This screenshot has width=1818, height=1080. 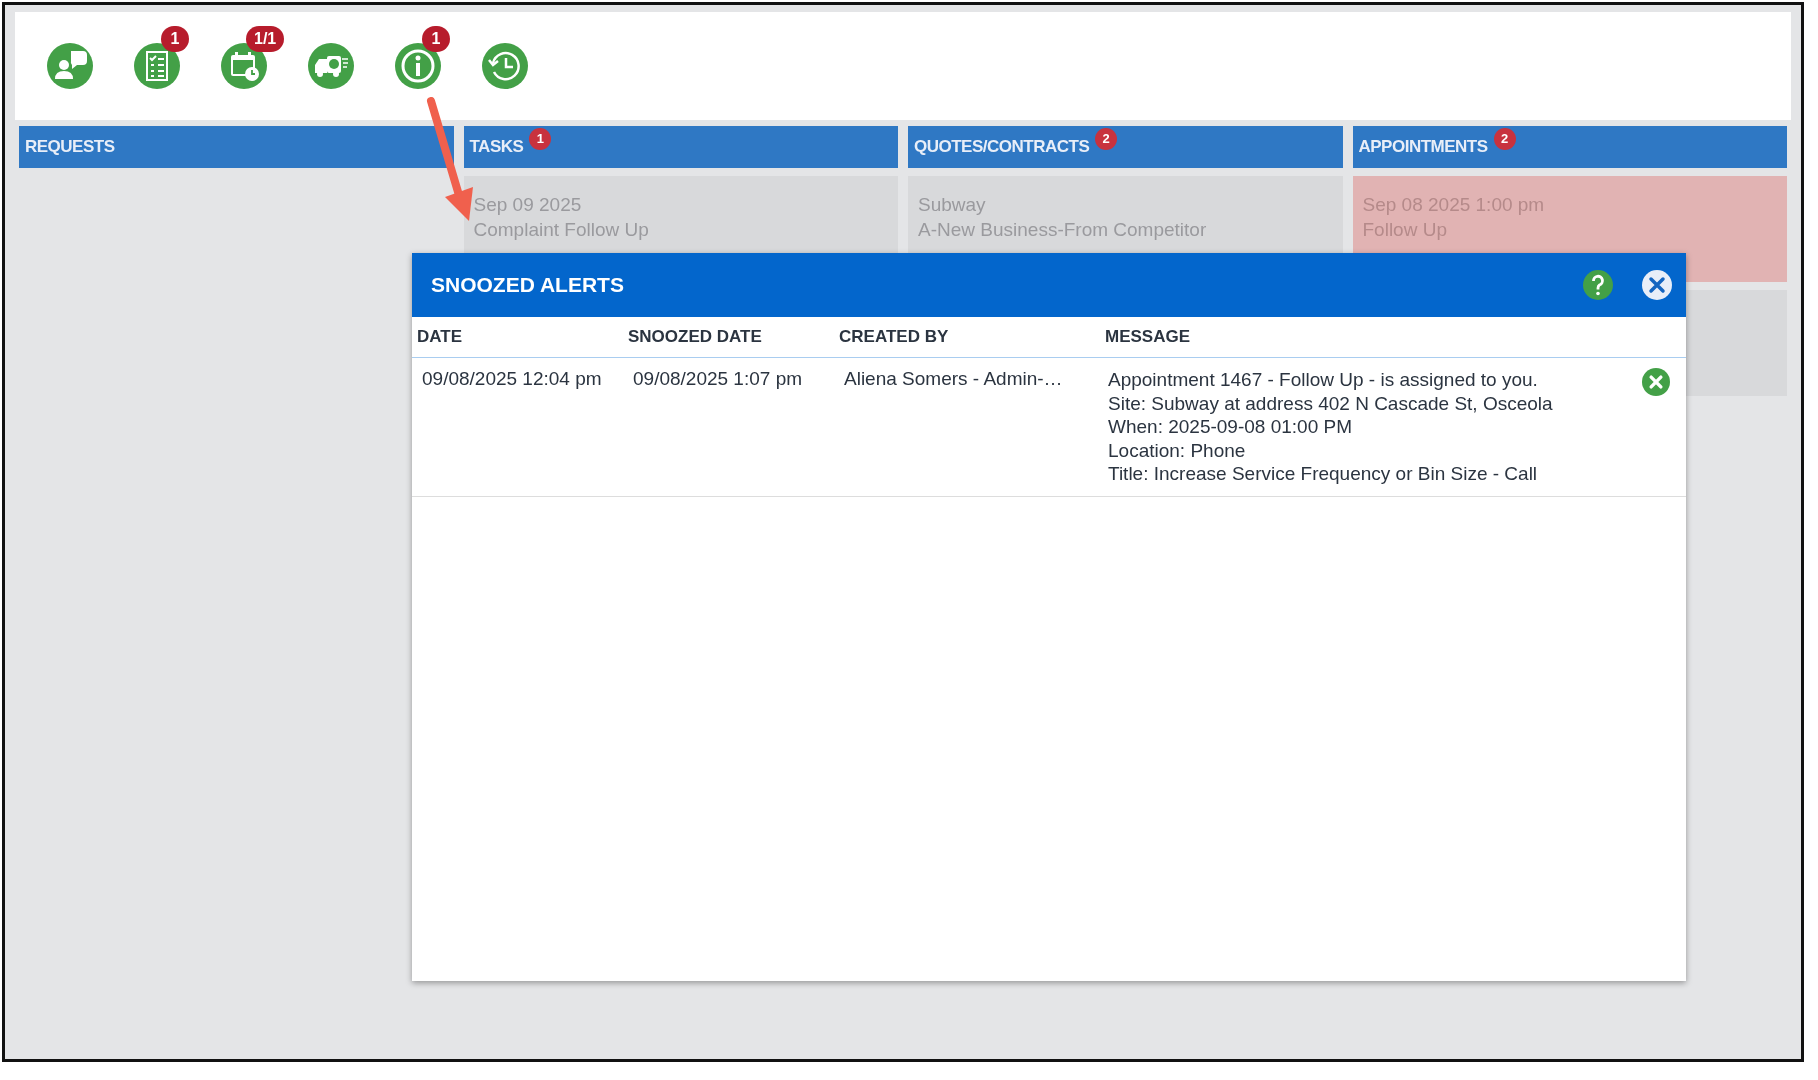 I want to click on person-question-icon, so click(x=70, y=66).